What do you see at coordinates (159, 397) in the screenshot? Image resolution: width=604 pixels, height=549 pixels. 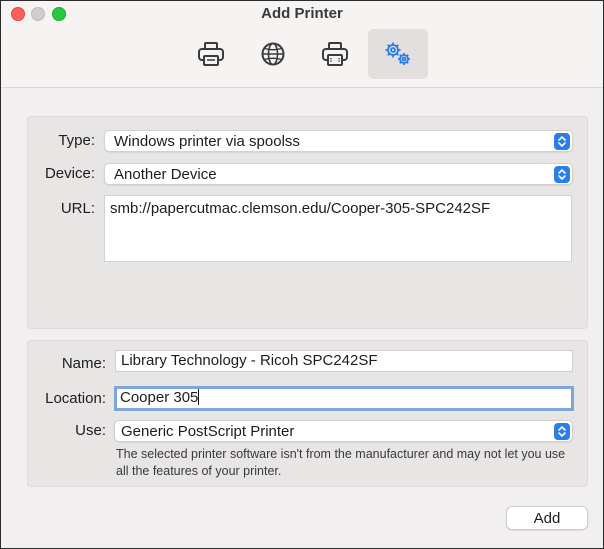 I see `location-value: Cooper 305` at bounding box center [159, 397].